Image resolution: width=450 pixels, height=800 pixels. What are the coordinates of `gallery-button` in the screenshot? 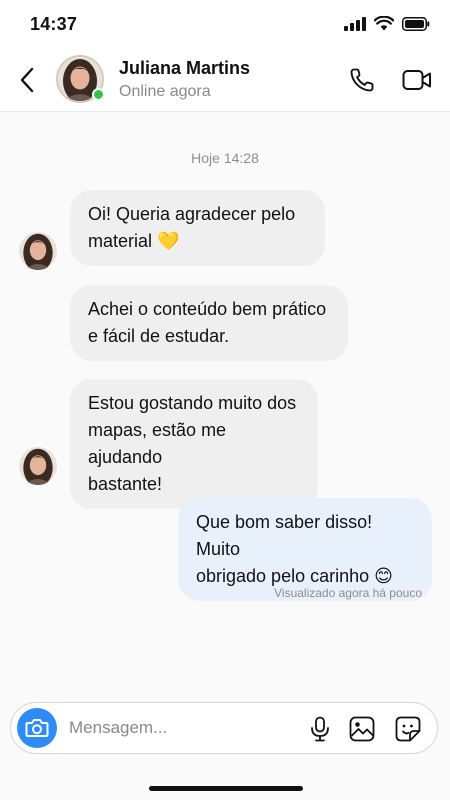 It's located at (362, 729).